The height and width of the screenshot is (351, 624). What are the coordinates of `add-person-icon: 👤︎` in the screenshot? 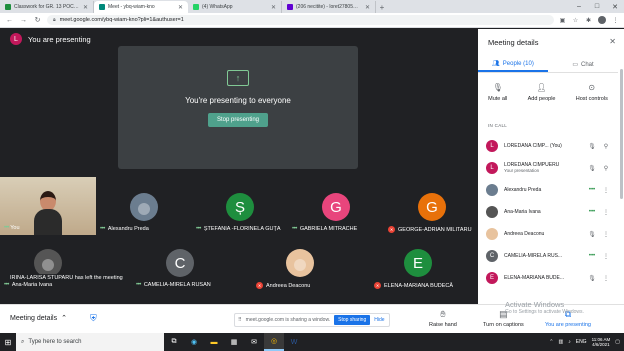 It's located at (541, 87).